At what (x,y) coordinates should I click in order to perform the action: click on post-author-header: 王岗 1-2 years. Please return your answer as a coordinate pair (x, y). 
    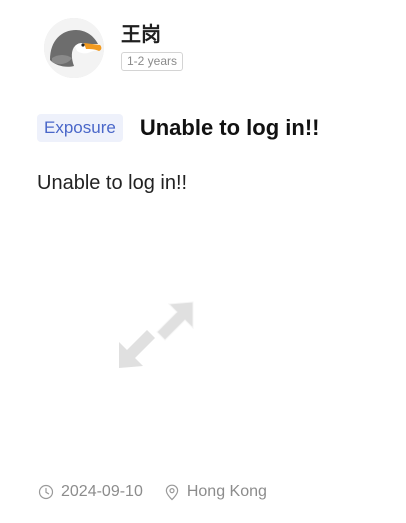
    Looking at the image, I should click on (114, 48).